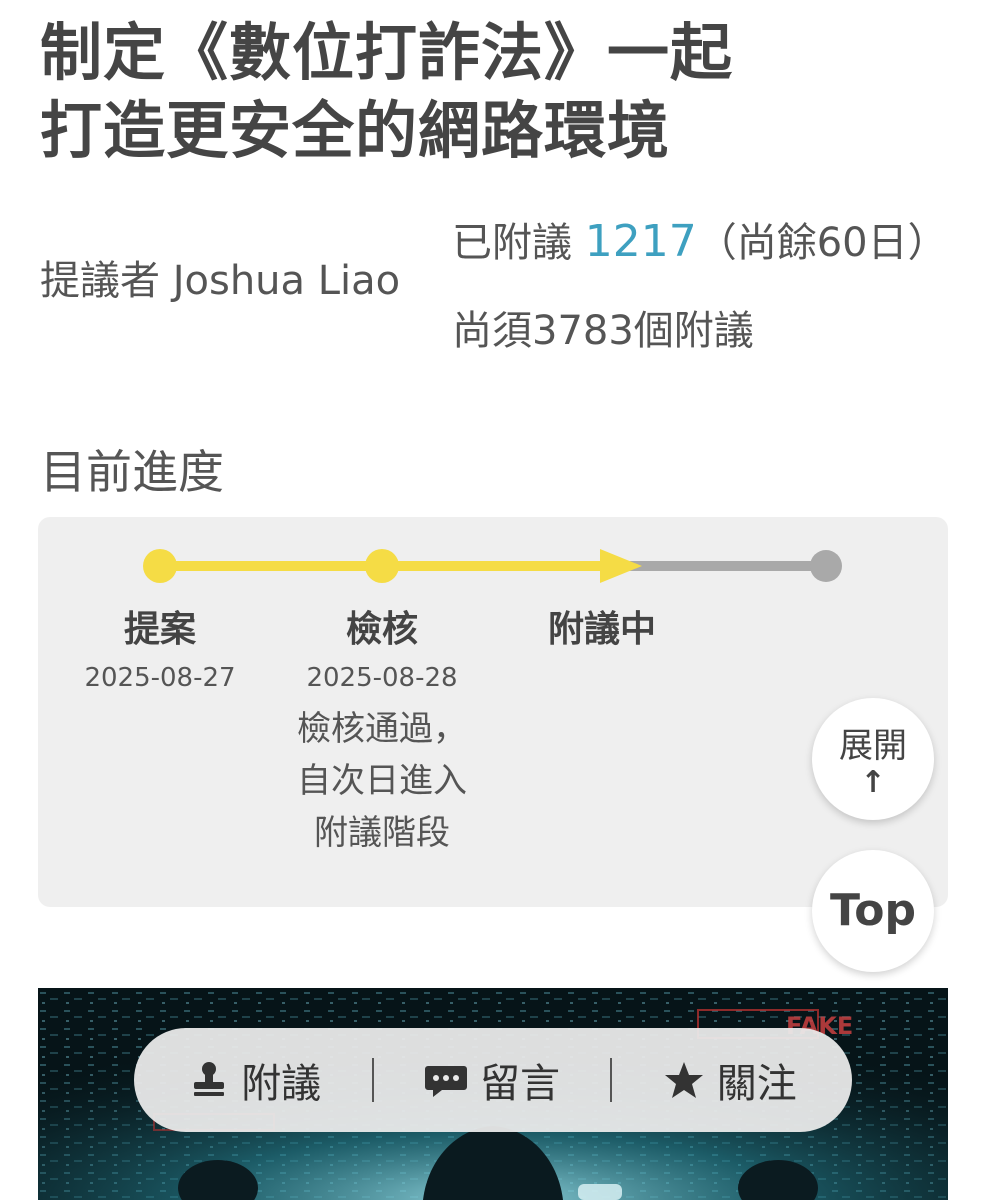 This screenshot has height=1200, width=986. Describe the element at coordinates (717, 286) in the screenshot. I see `signature-stats: 已附議 1217（尚餘60日） 尚須3783個附議` at that location.